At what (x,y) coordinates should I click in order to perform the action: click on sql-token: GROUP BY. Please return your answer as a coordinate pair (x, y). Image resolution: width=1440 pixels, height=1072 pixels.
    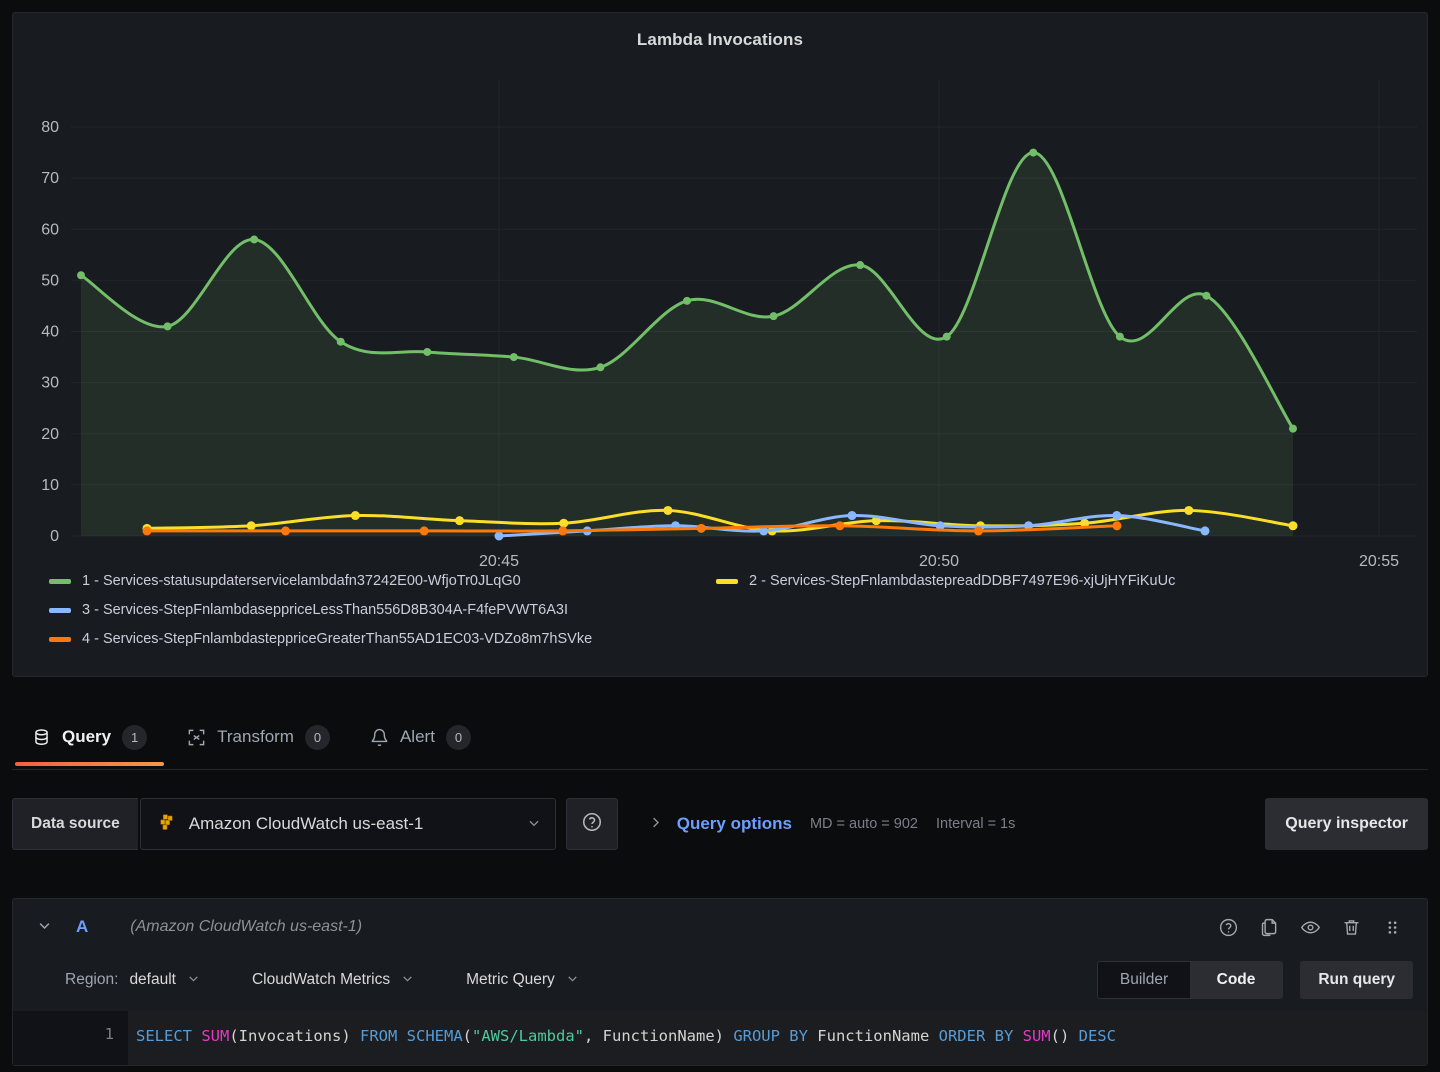
    Looking at the image, I should click on (770, 1036).